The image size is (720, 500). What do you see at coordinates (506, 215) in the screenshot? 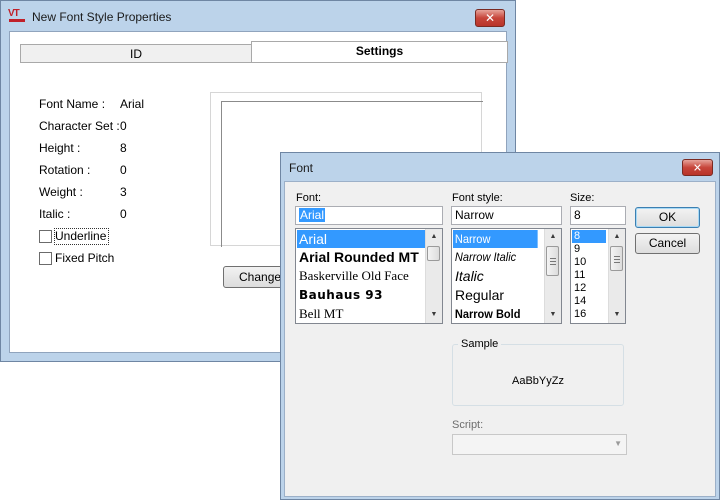
I see `font-style-input: Narrow` at bounding box center [506, 215].